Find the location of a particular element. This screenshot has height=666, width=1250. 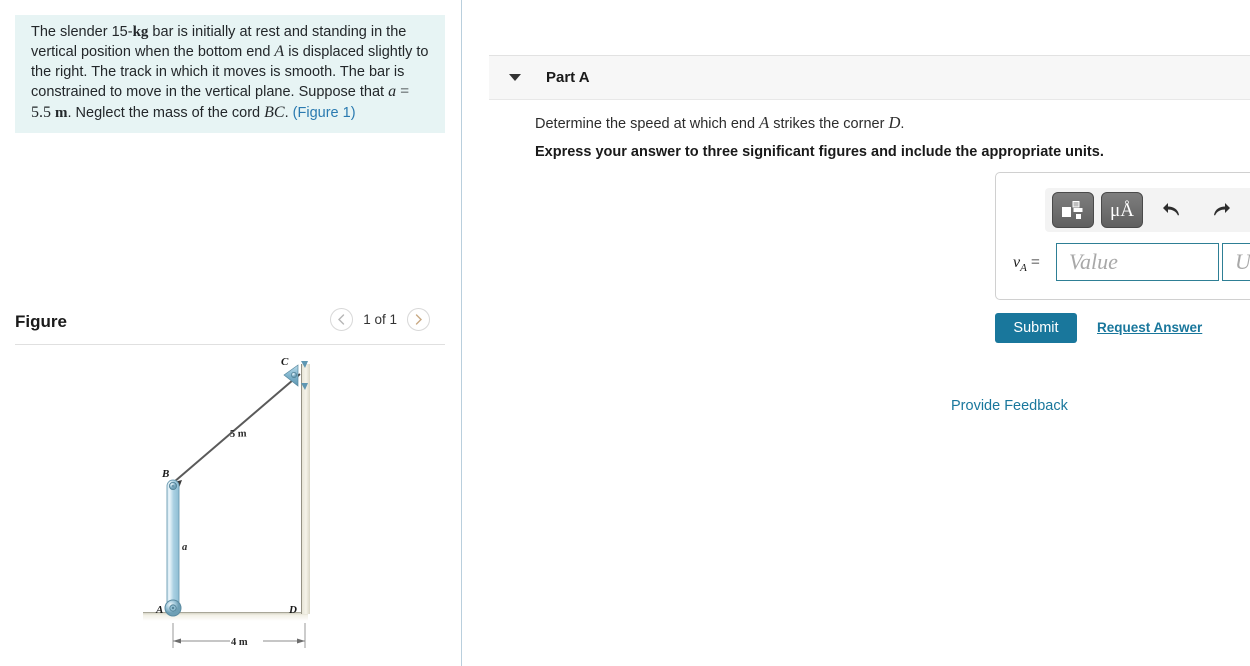

question-var-D: D is located at coordinates (894, 122).